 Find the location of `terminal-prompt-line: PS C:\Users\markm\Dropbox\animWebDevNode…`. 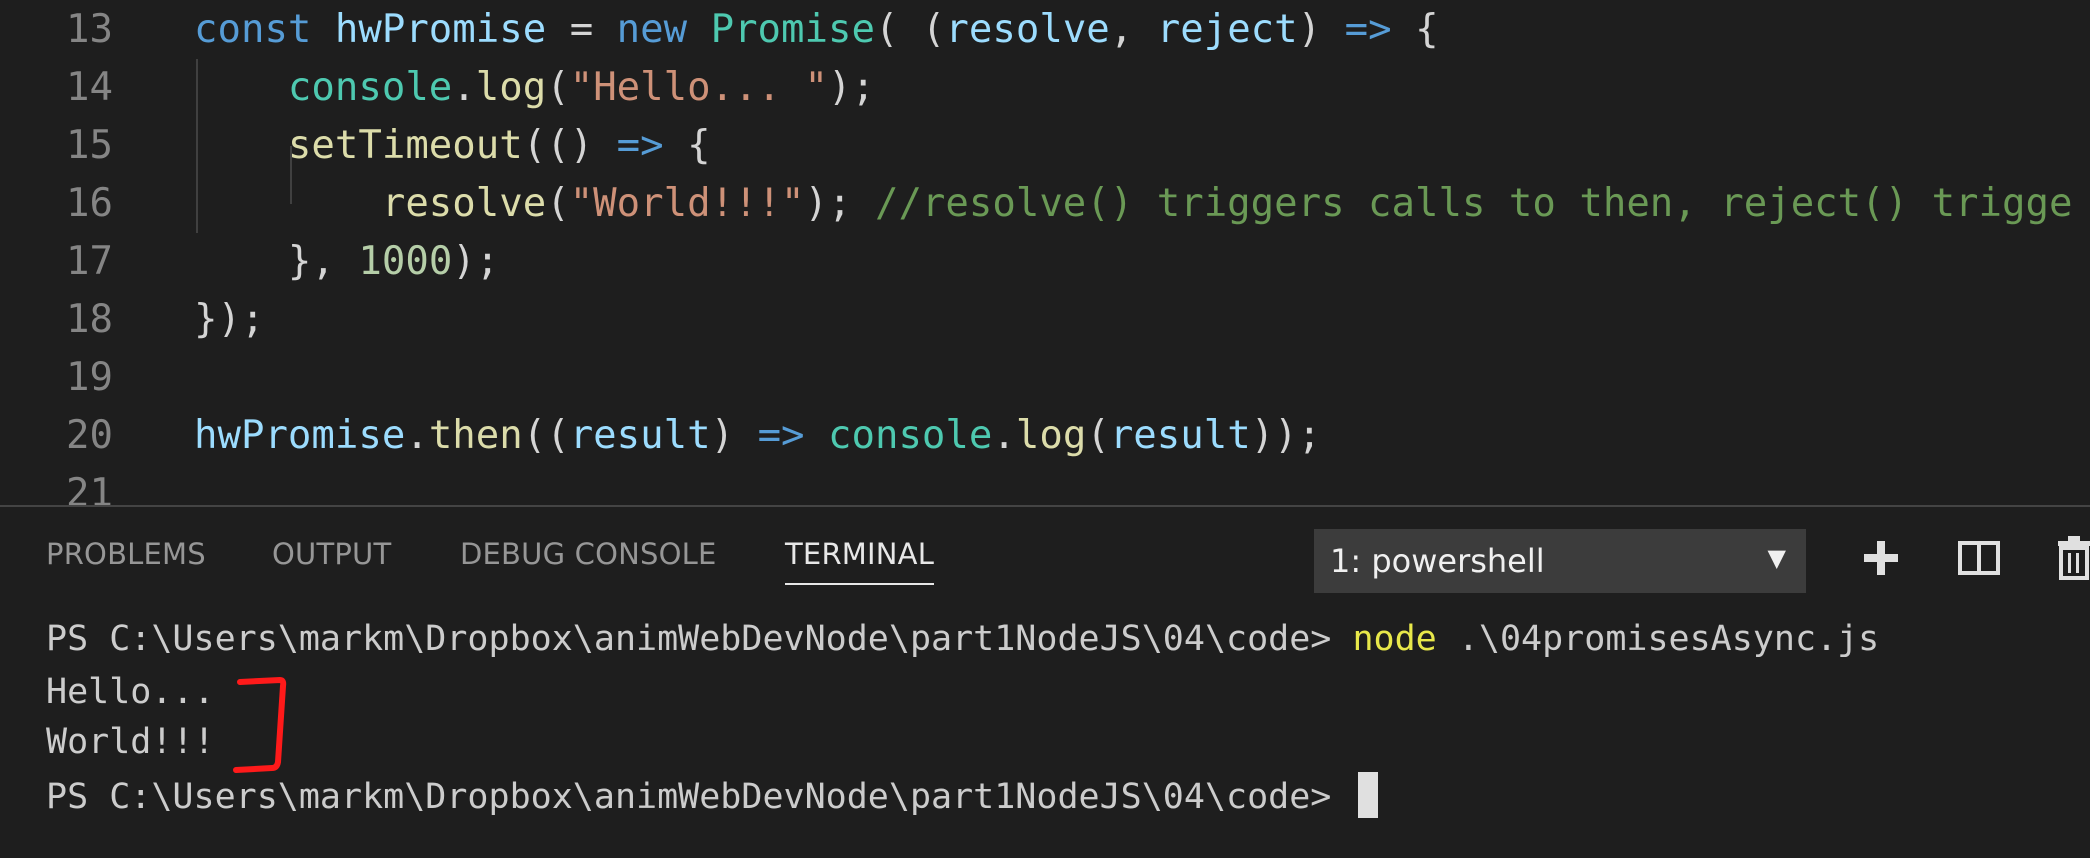

terminal-prompt-line: PS C:\Users\markm\Dropbox\animWebDevNode… is located at coordinates (712, 797).